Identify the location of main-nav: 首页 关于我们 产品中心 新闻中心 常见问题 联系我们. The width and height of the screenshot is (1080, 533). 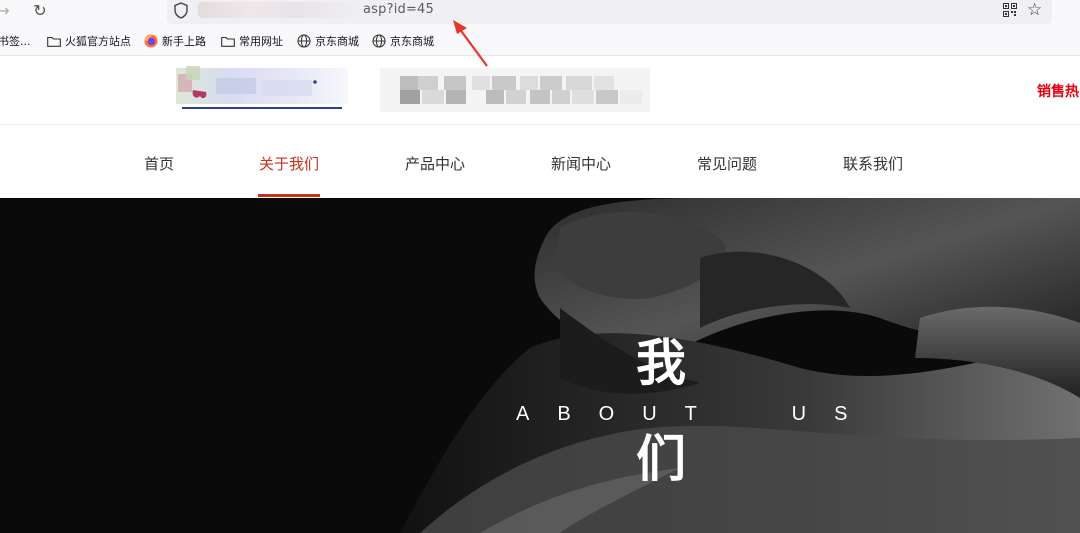
(540, 161).